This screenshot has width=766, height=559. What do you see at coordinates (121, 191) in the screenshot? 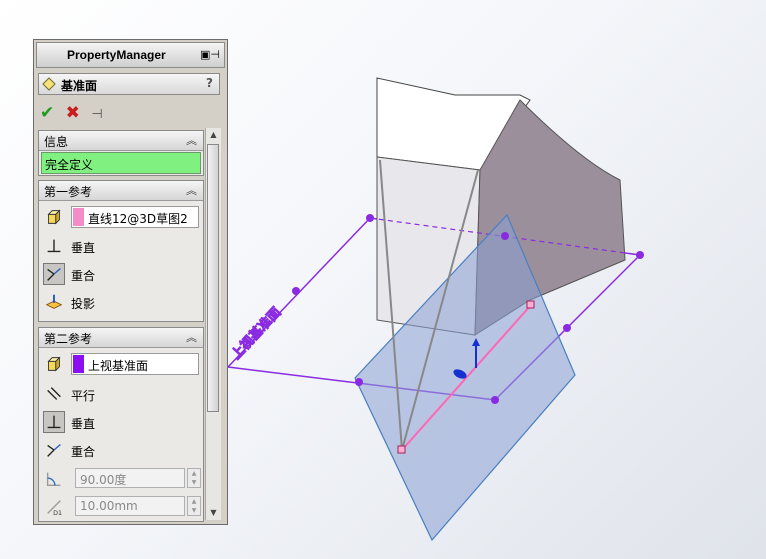
I see `first-reference-header: 第一参考 ︽` at bounding box center [121, 191].